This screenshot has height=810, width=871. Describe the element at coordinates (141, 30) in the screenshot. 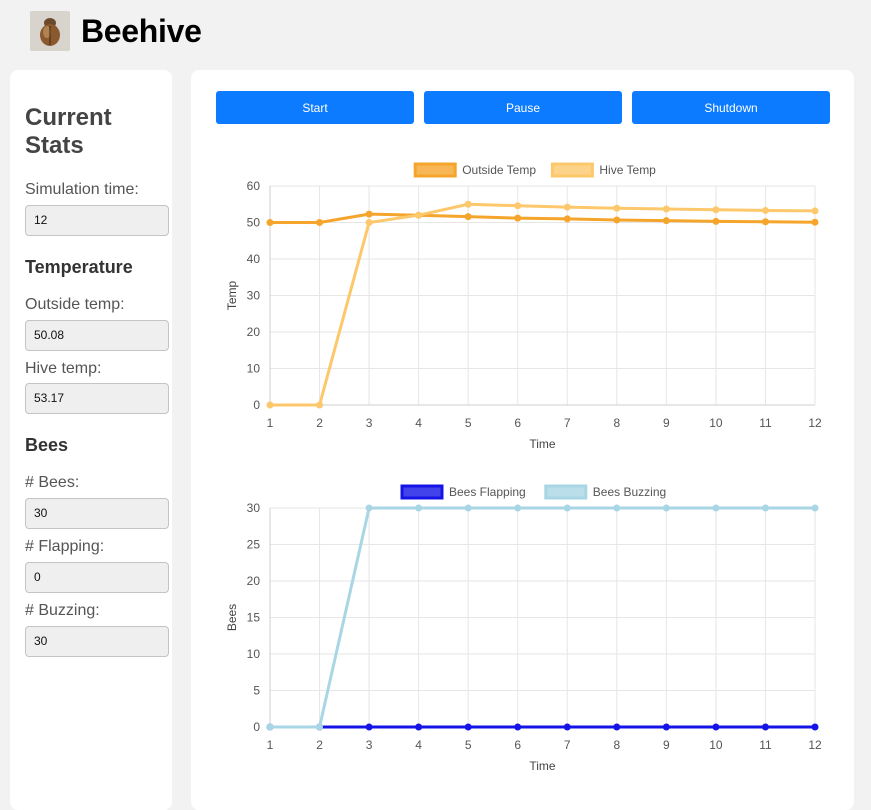

I see `app-title: Beehive` at that location.